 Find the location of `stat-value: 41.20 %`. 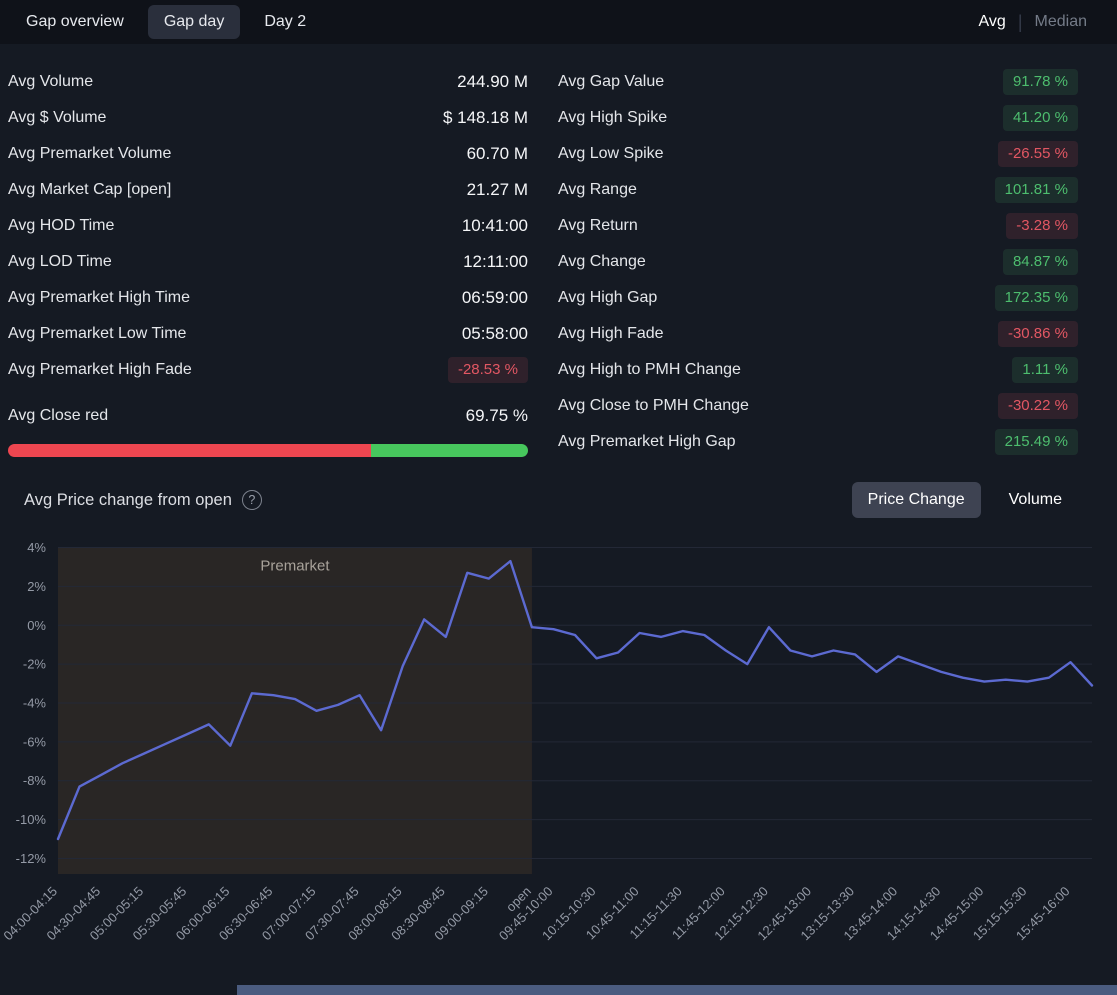

stat-value: 41.20 % is located at coordinates (1040, 118).